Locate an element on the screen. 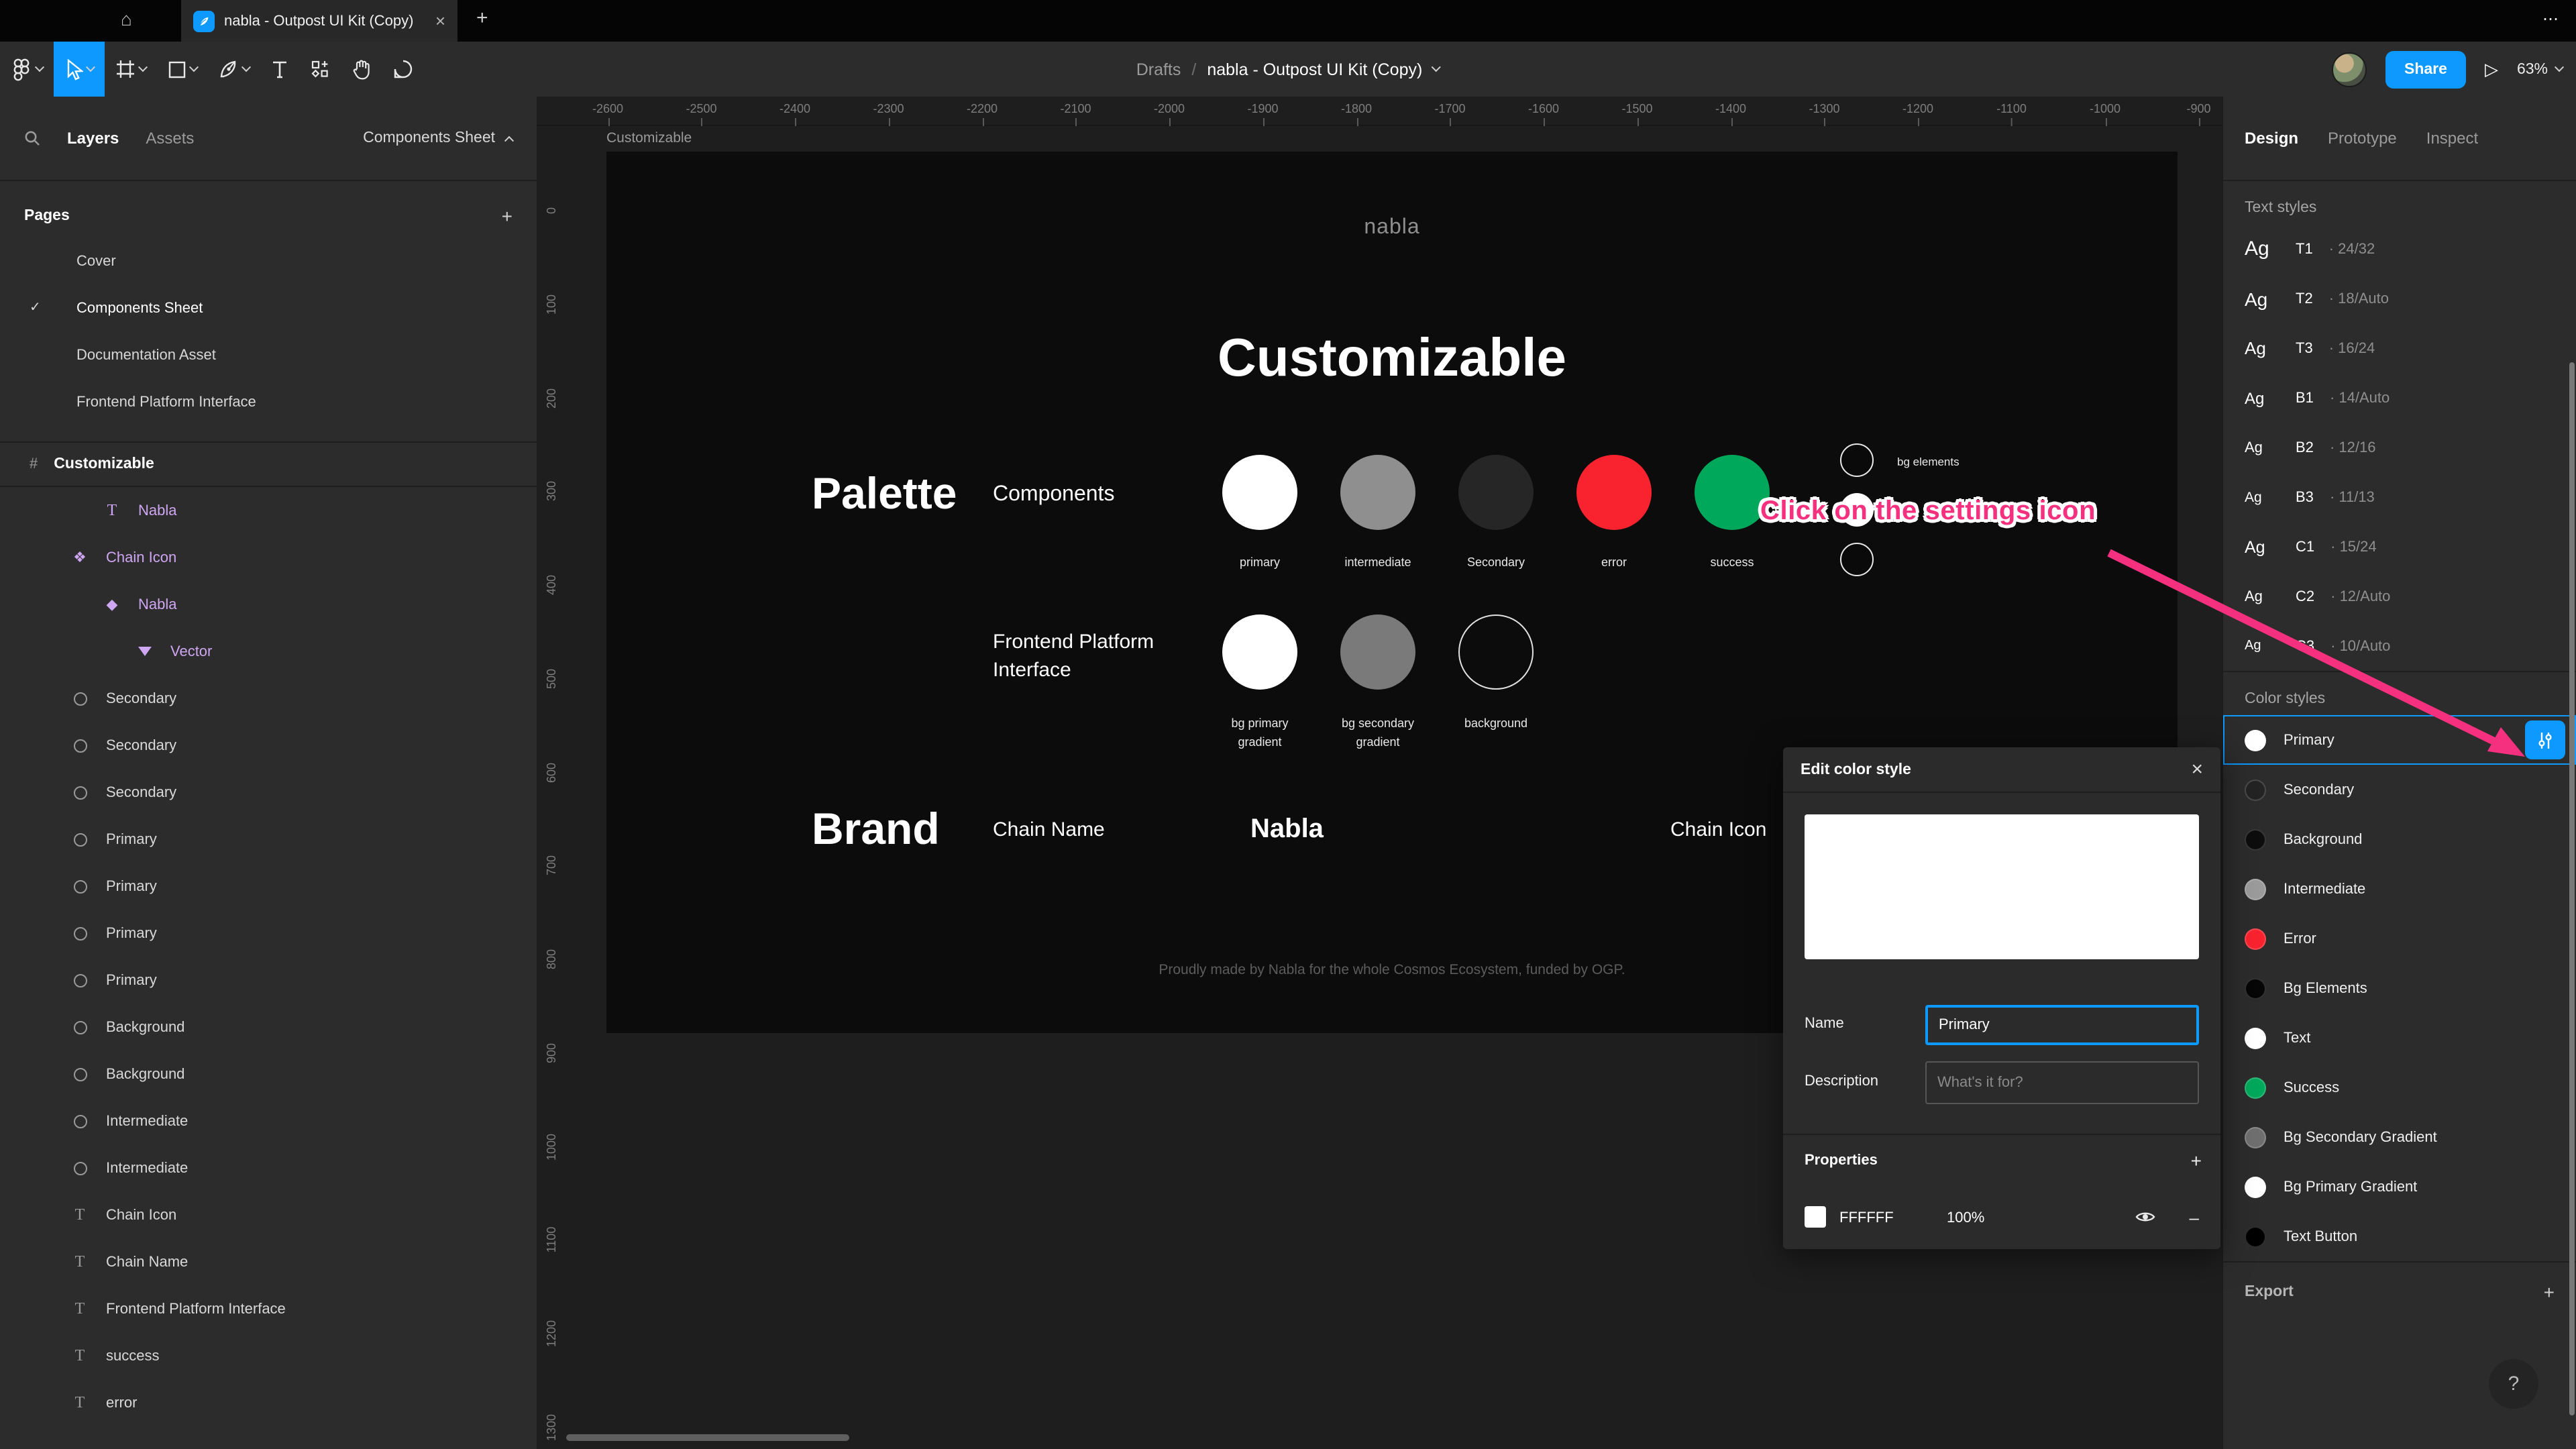  present-icon: ▷ is located at coordinates (2491, 69).